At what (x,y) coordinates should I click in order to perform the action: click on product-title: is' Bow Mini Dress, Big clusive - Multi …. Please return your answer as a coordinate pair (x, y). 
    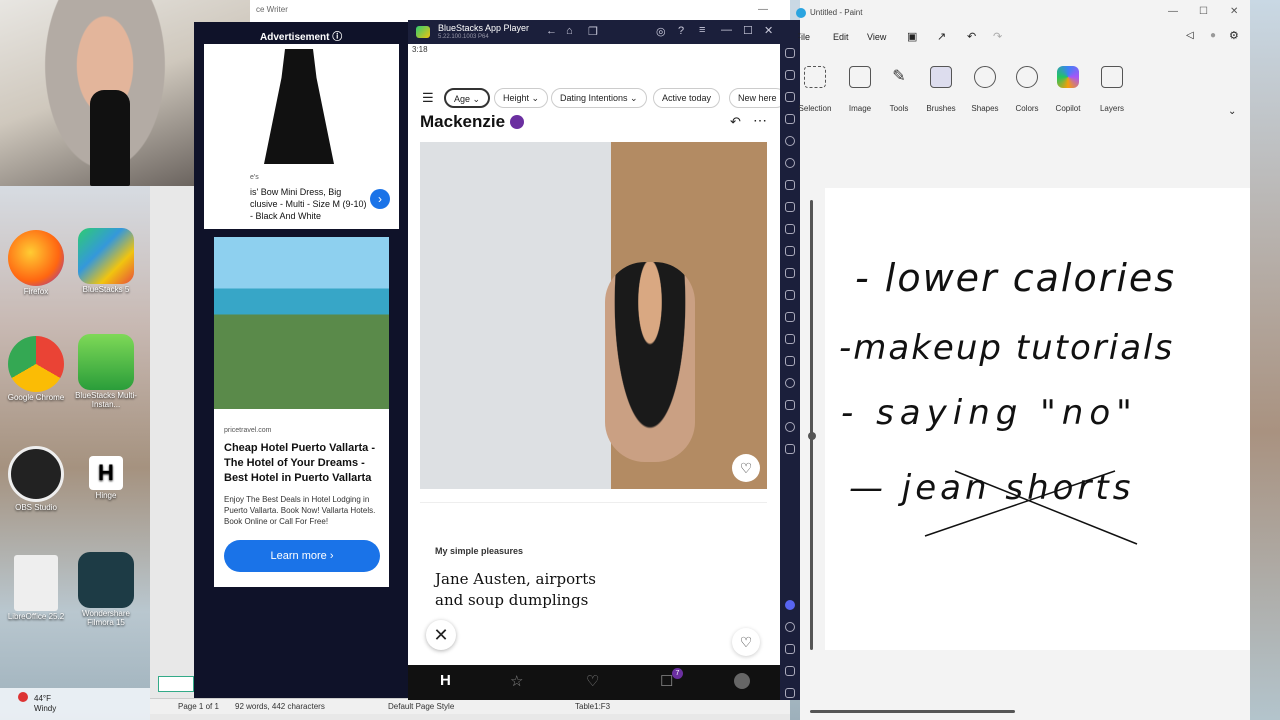
    Looking at the image, I should click on (308, 204).